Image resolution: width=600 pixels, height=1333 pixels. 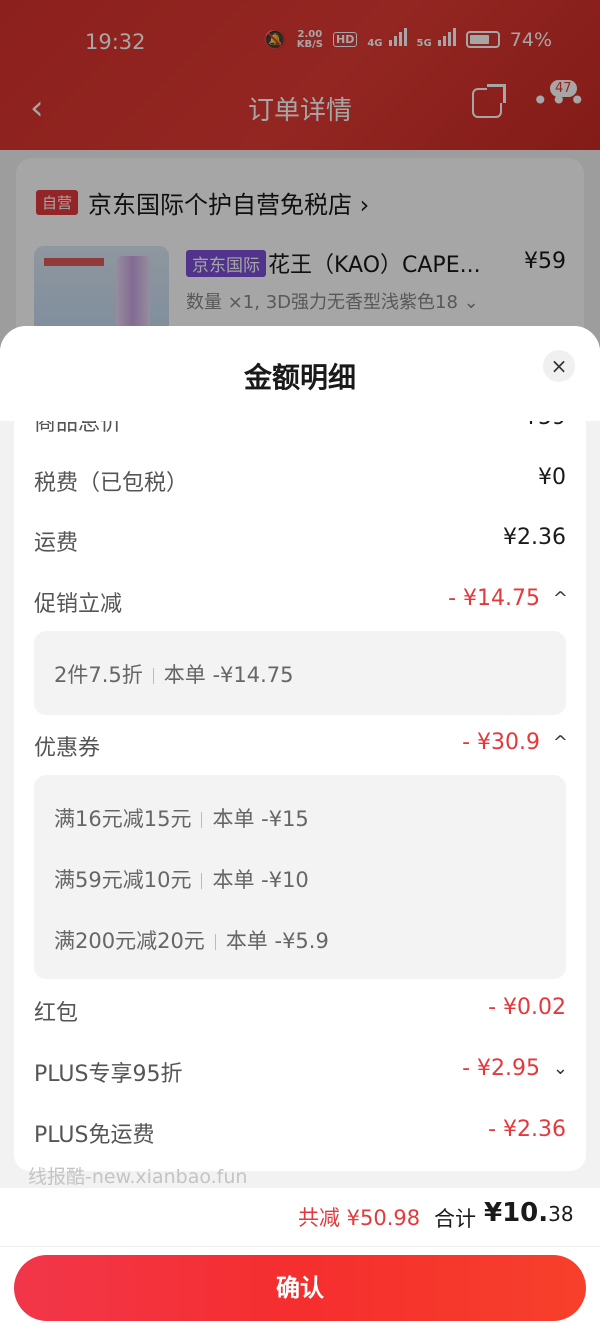 I want to click on row-plus-shipping: PLUS免运费 - ¥2.36, so click(x=300, y=1132).